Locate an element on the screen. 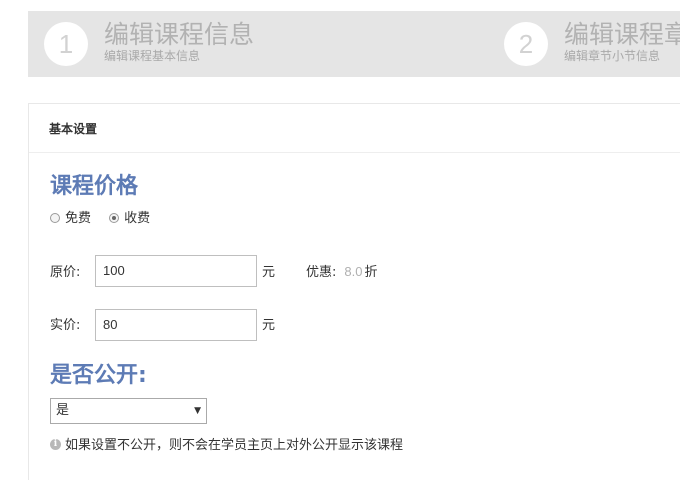 This screenshot has height=480, width=680. original-price-input: 100 is located at coordinates (176, 271).